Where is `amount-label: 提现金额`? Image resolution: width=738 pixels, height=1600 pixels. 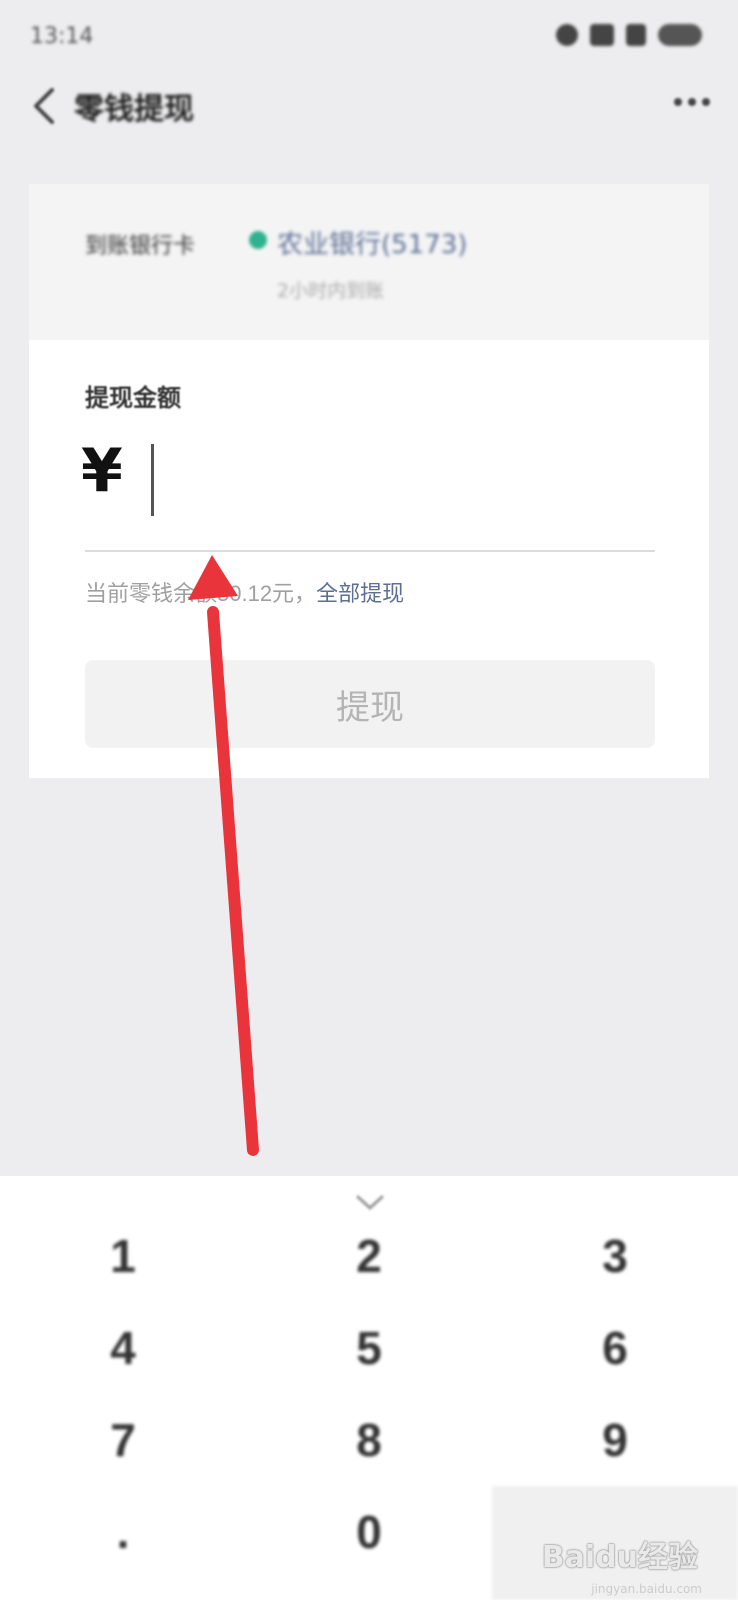 amount-label: 提现金额 is located at coordinates (133, 398).